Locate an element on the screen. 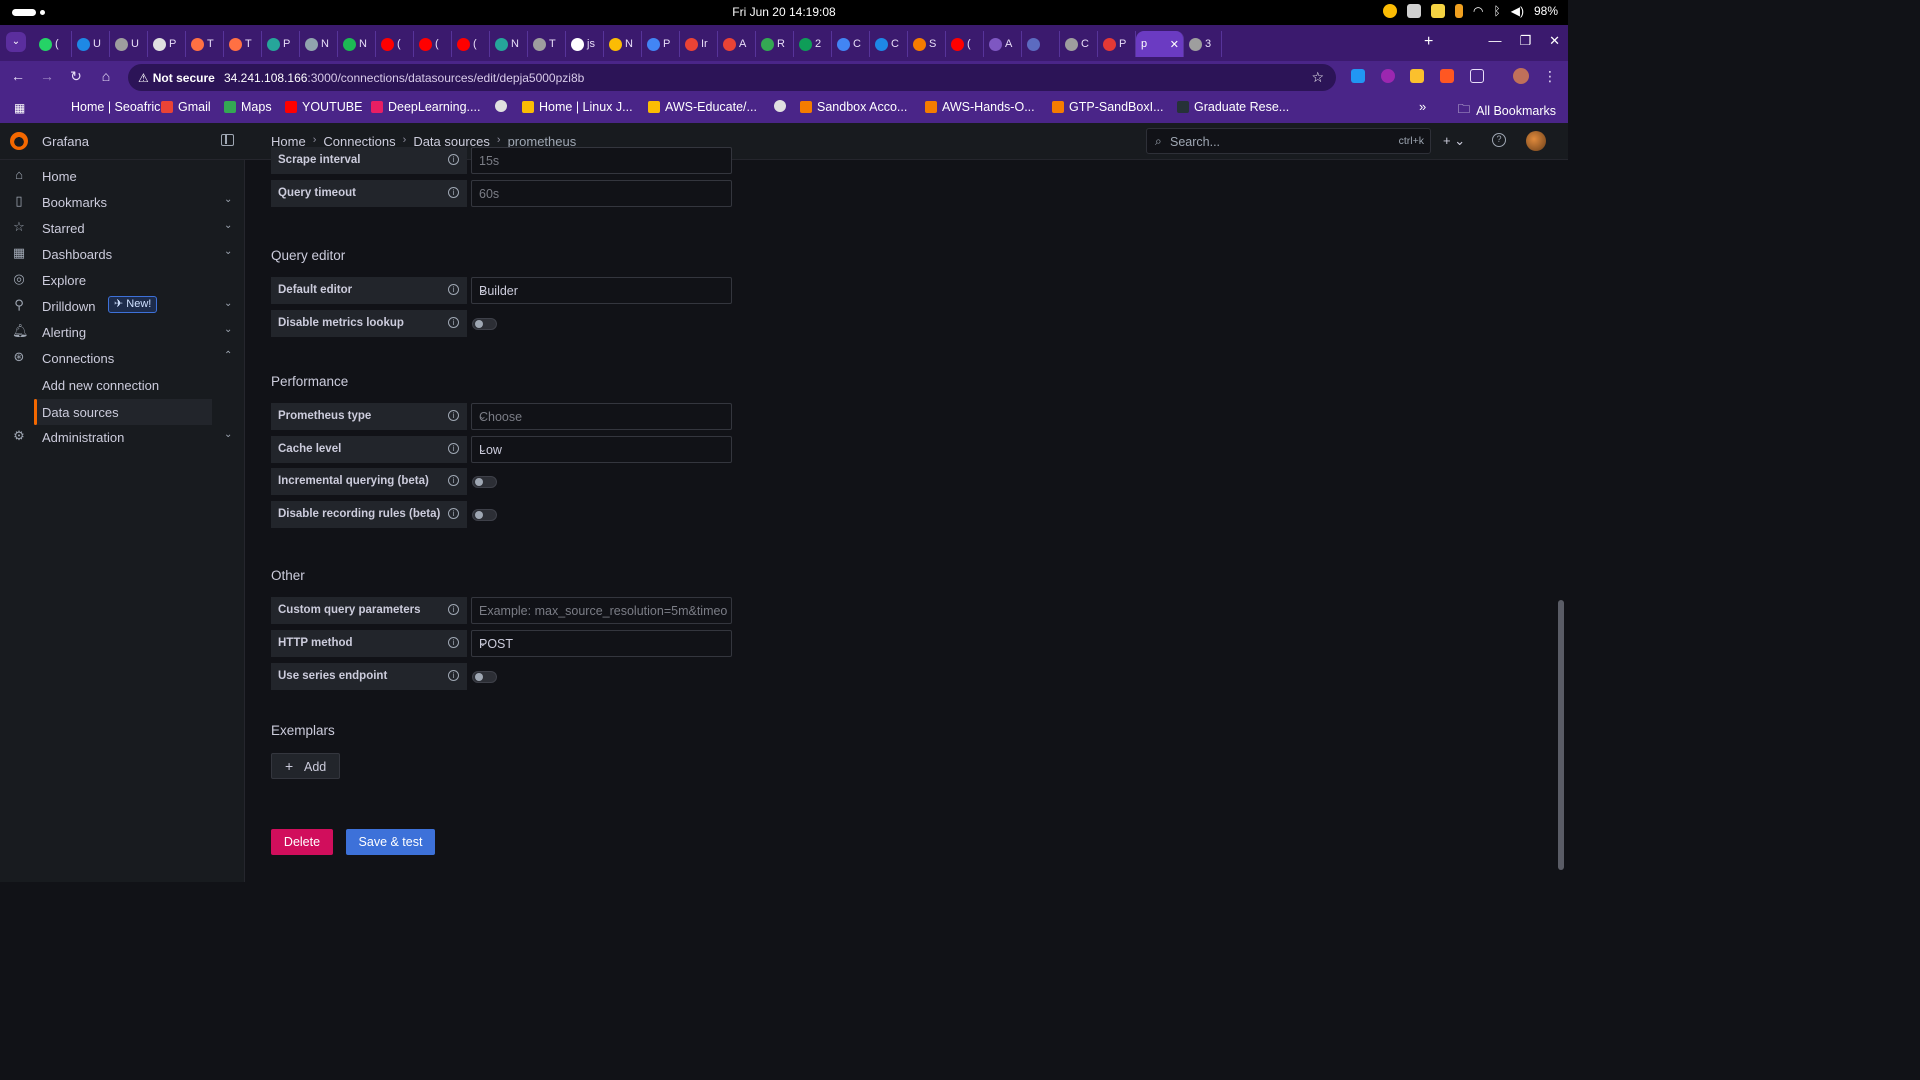  sidebar-item-administration: ⚙ Administration ⌄ is located at coordinates (122, 437).